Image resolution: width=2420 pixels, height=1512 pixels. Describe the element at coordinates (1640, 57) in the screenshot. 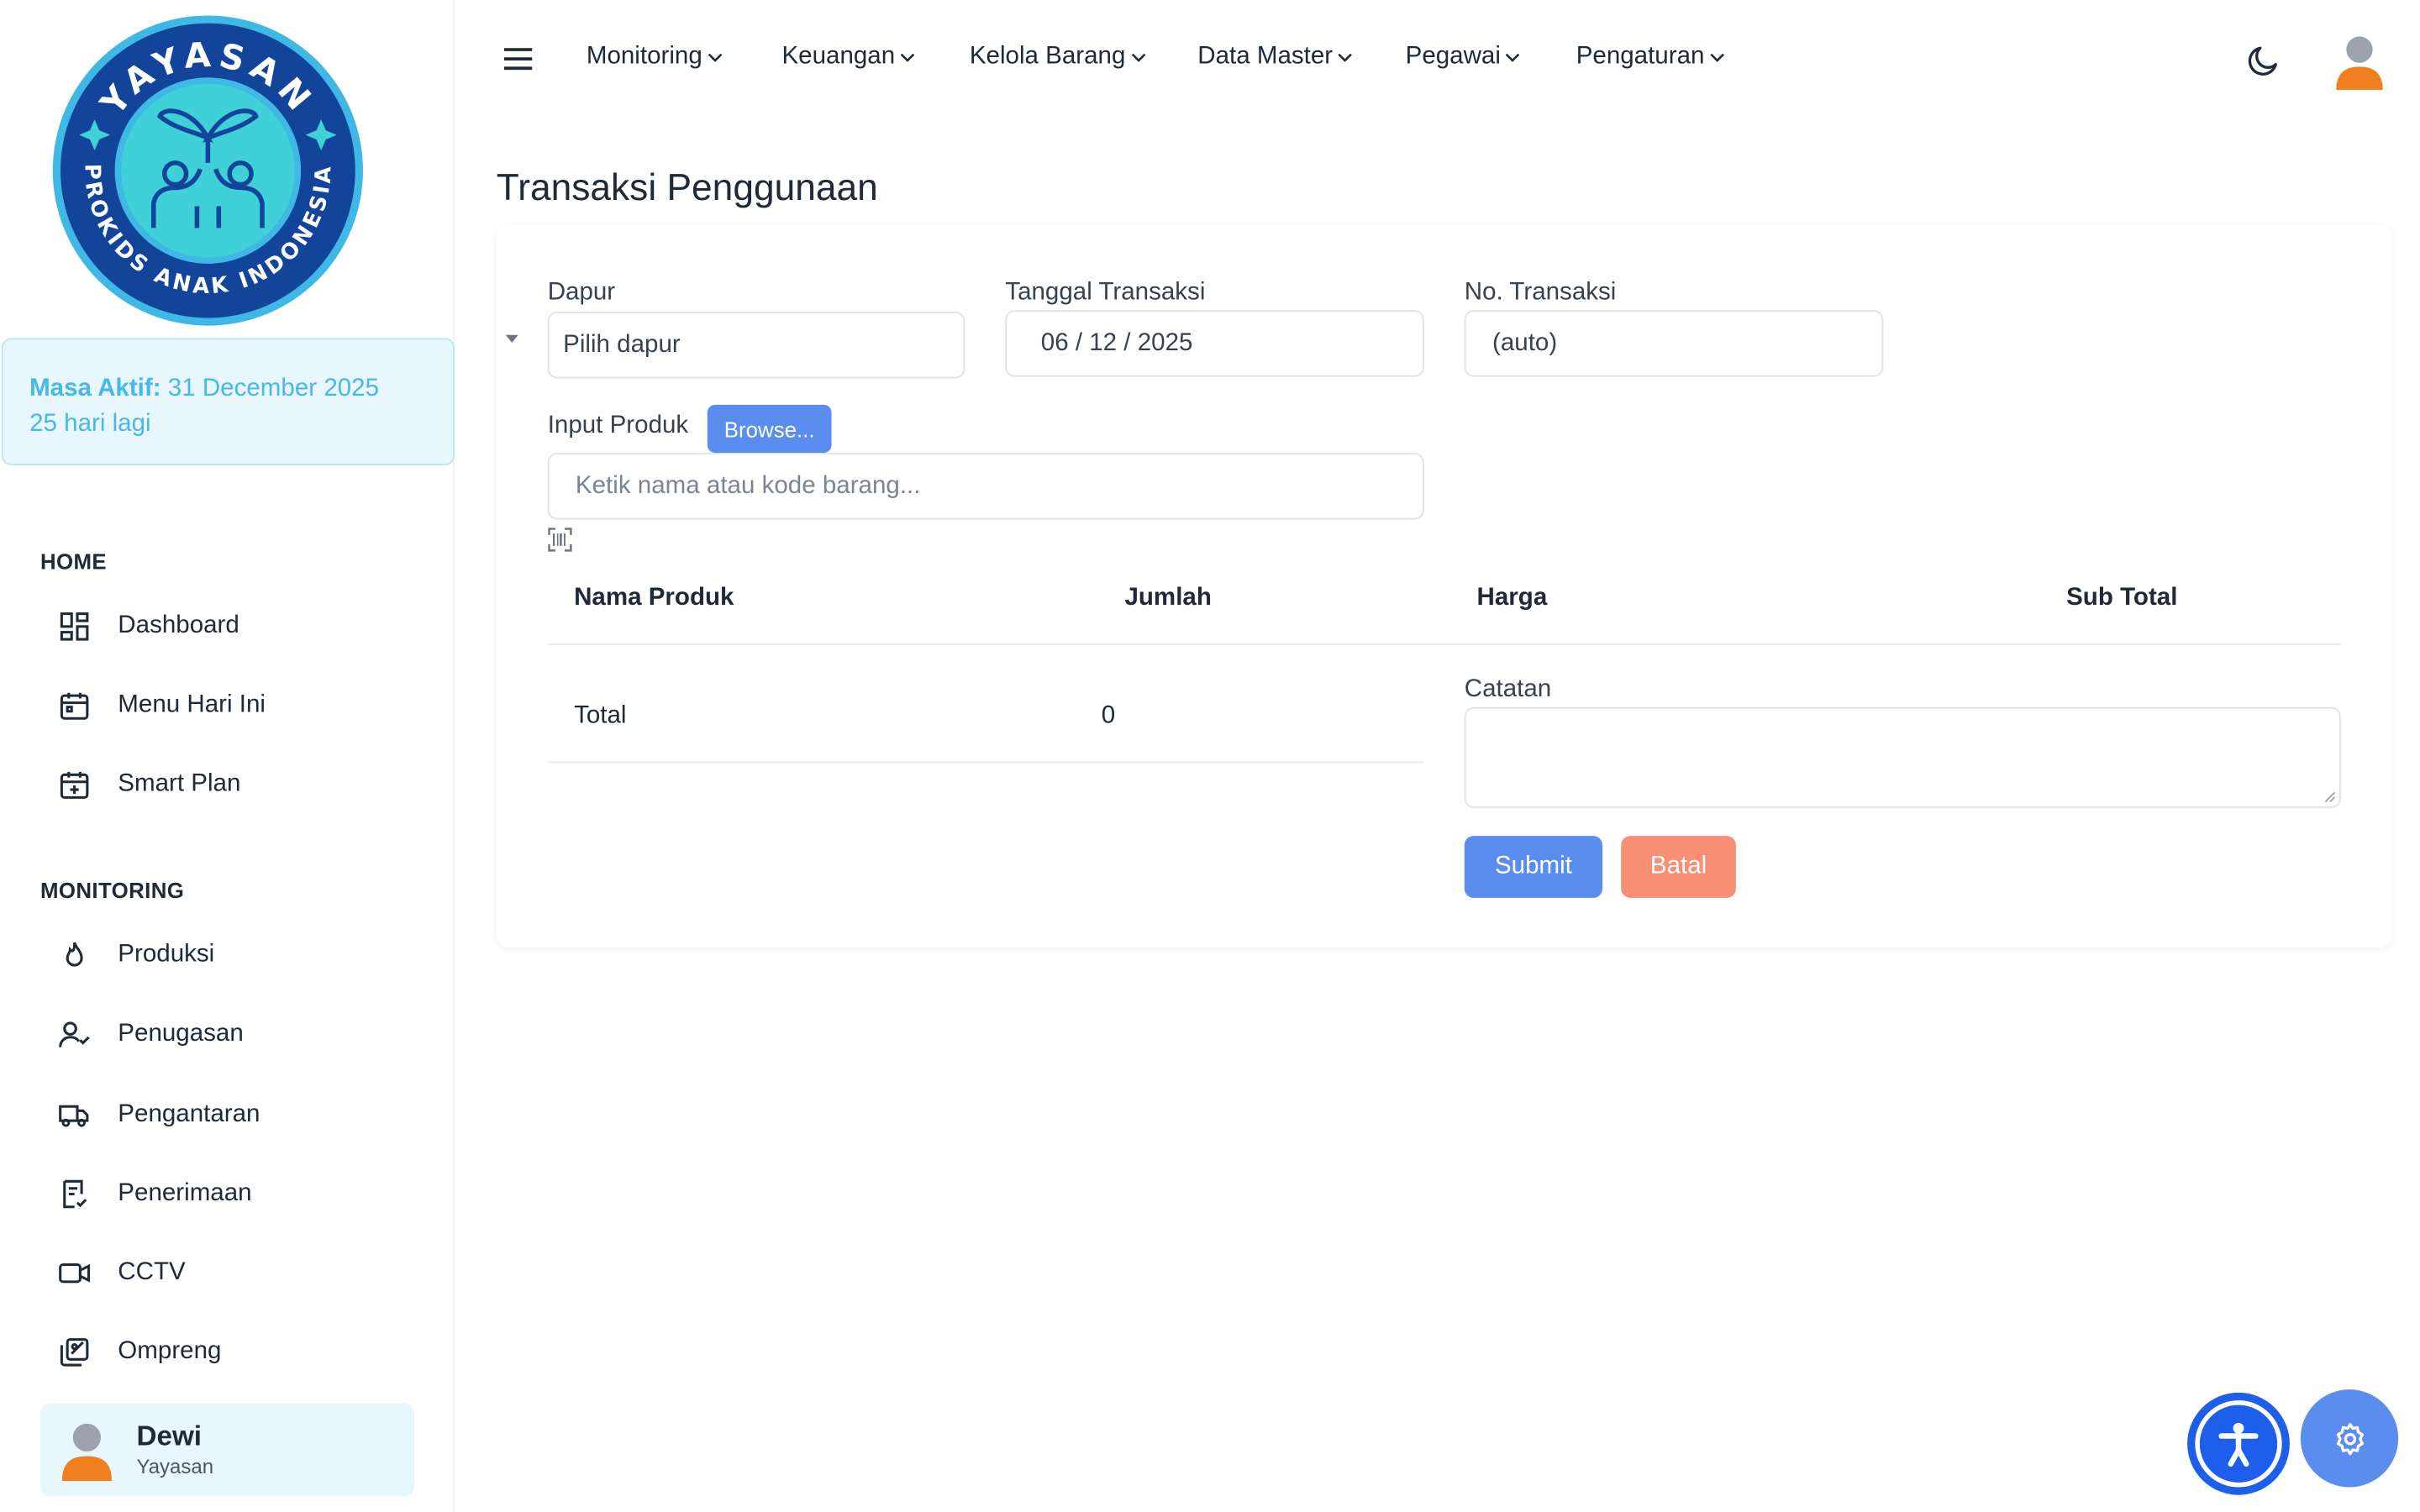

I see `topnav-label: Pengaturan` at that location.